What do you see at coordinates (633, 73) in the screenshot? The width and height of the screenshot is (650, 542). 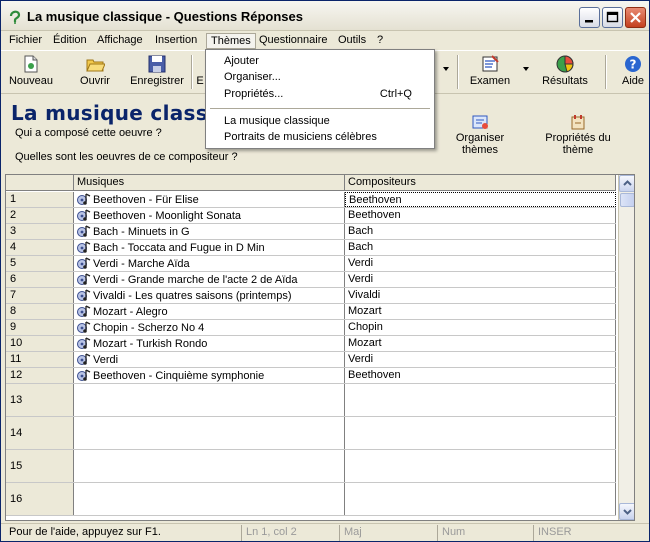 I see `aide-button: ? Aide` at bounding box center [633, 73].